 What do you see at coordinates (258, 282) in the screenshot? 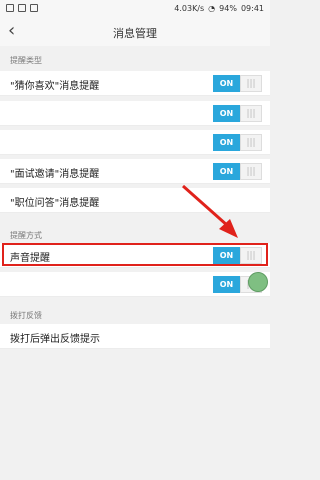
I see `floating-assistant-button` at bounding box center [258, 282].